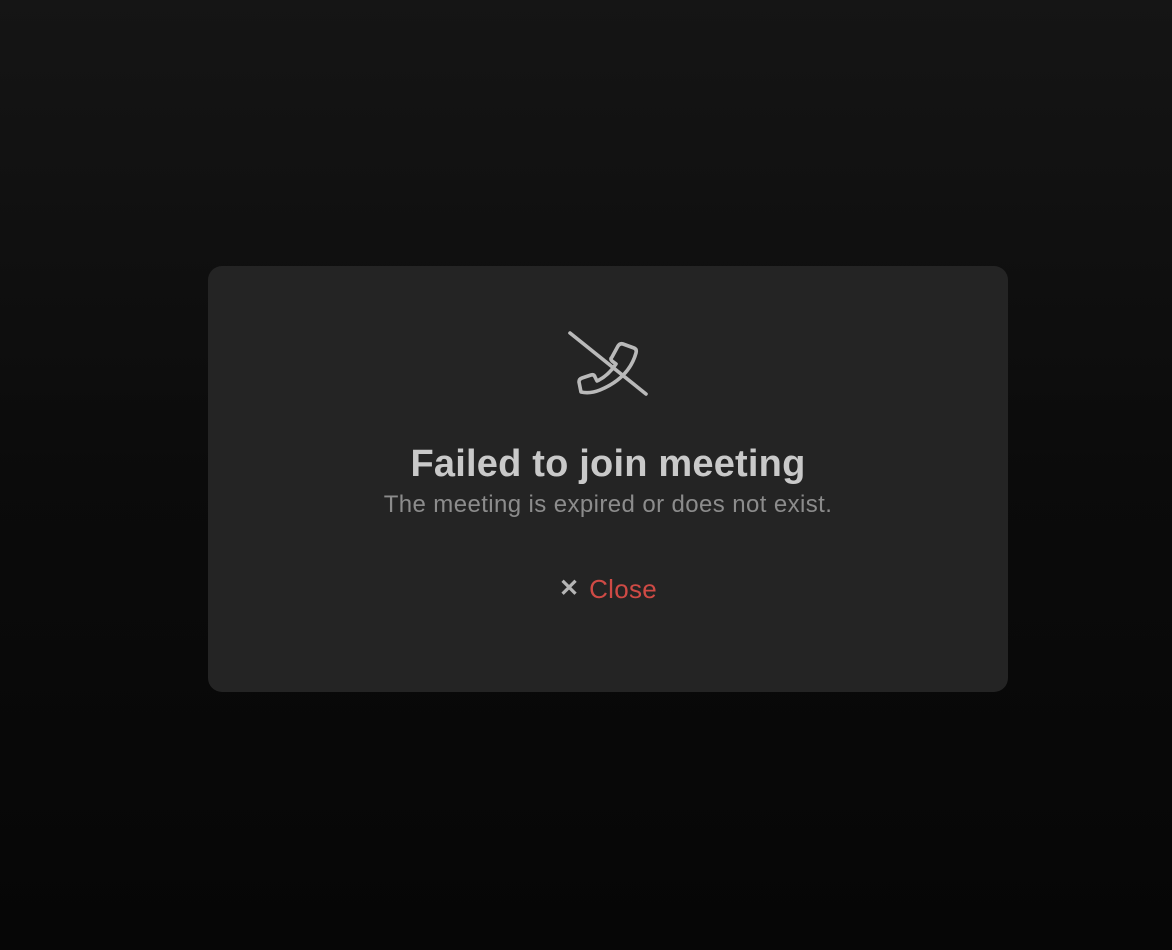  Describe the element at coordinates (608, 362) in the screenshot. I see `phone-off-icon` at that location.